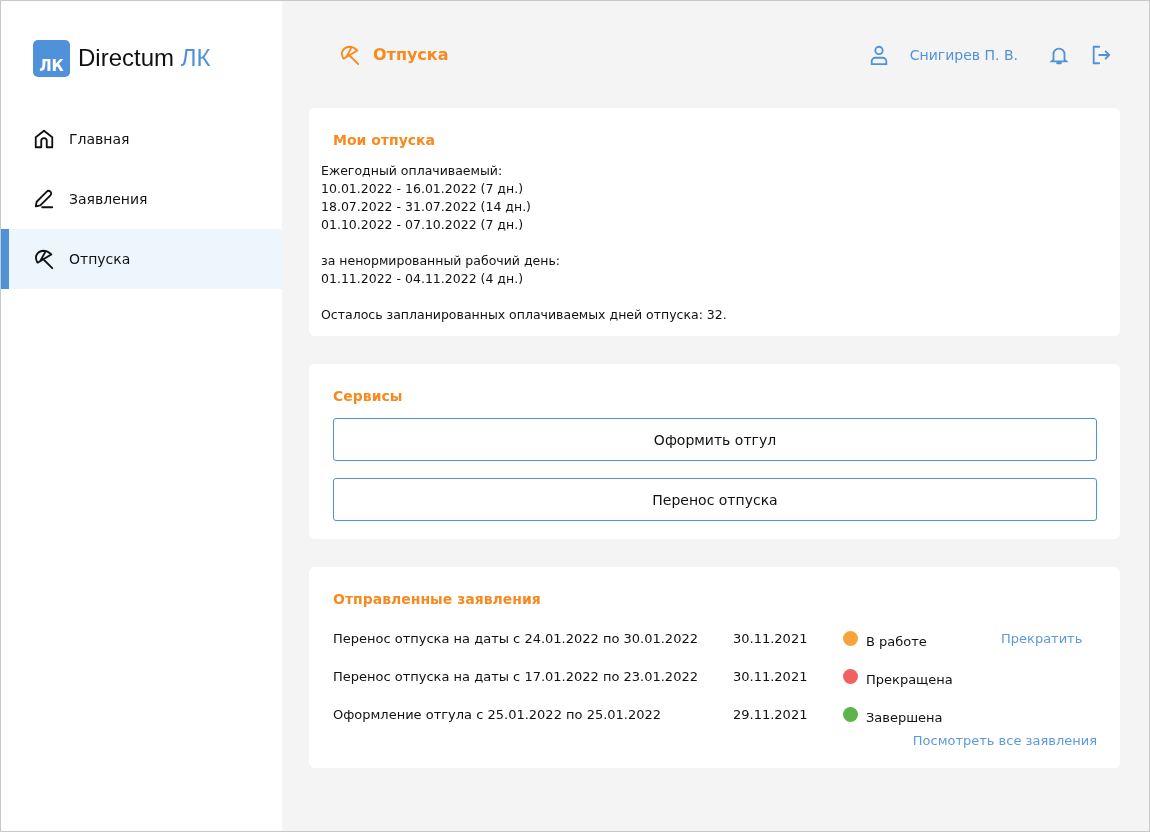  I want to click on vacation-dates: 10.01.2022 - 16.01.2022 (7 дн.), so click(423, 189).